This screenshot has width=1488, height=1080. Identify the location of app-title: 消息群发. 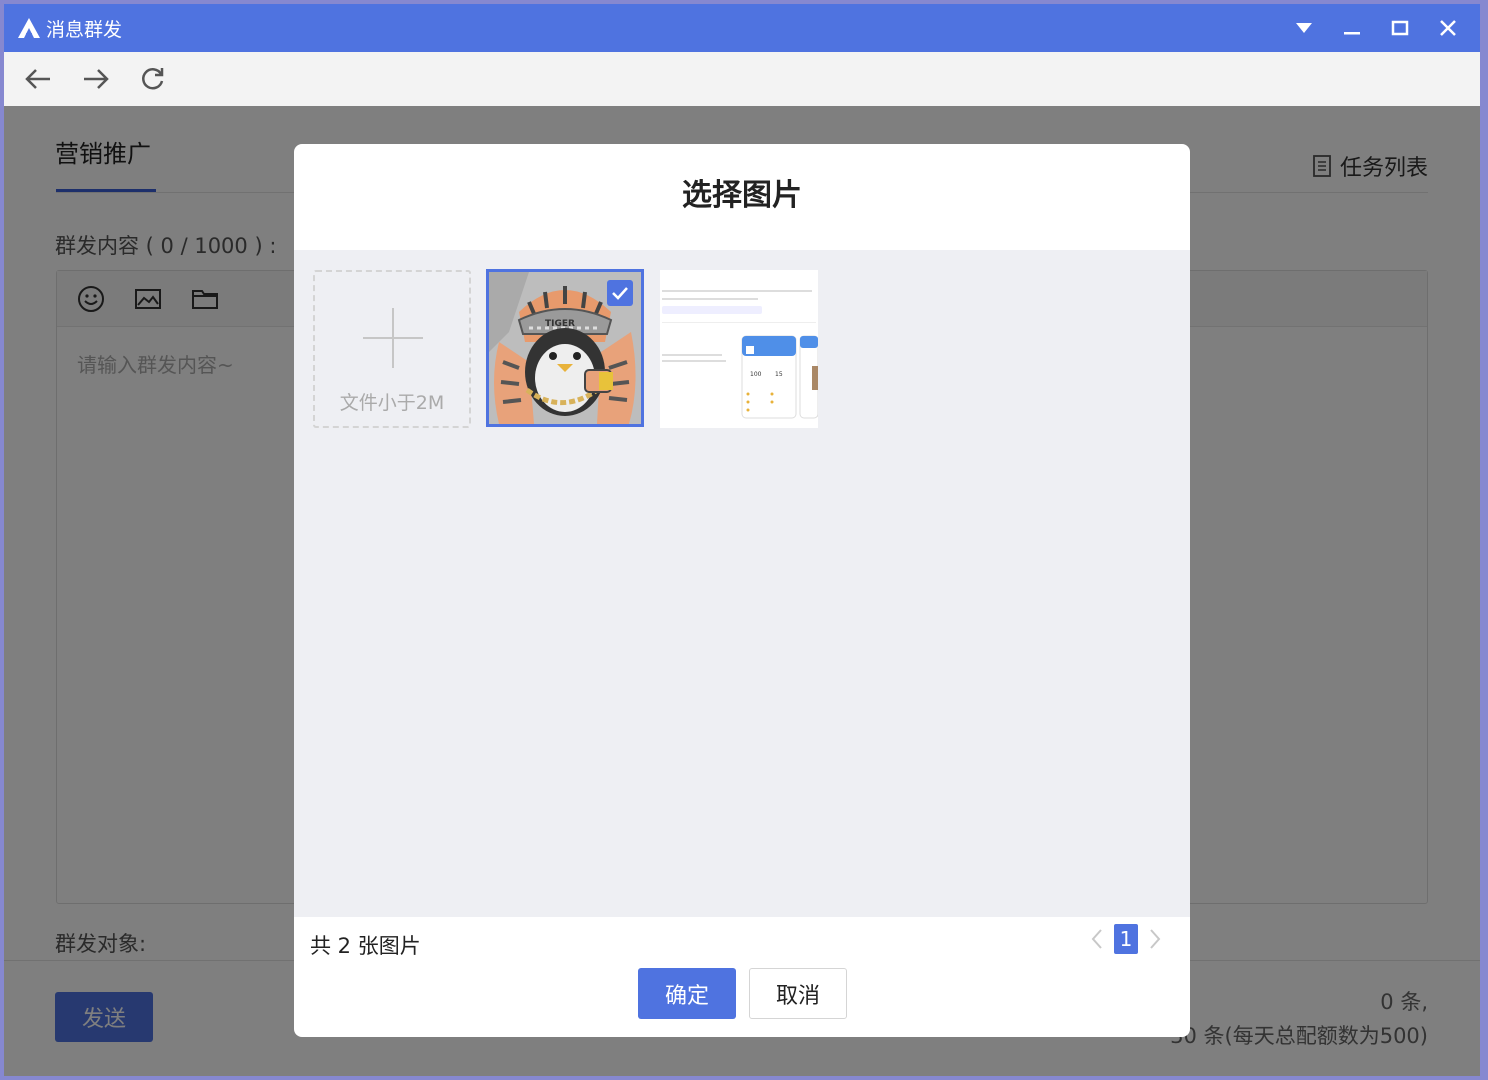
(84, 29).